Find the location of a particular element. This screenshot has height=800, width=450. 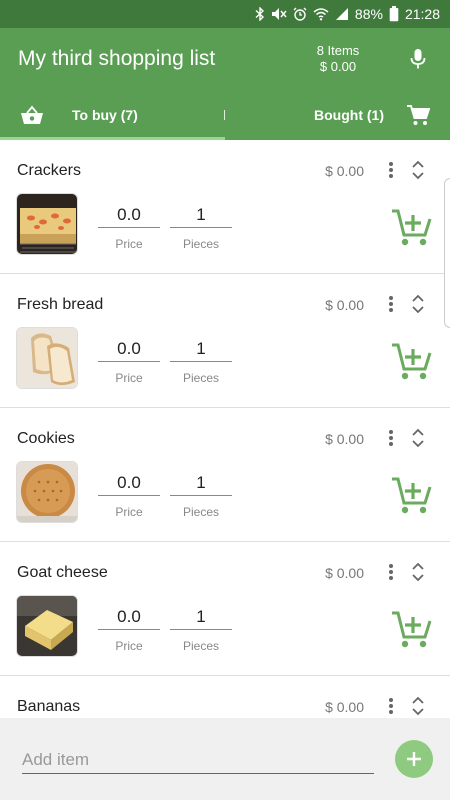

list-item: Bananas $ 0.00 is located at coordinates (225, 697).